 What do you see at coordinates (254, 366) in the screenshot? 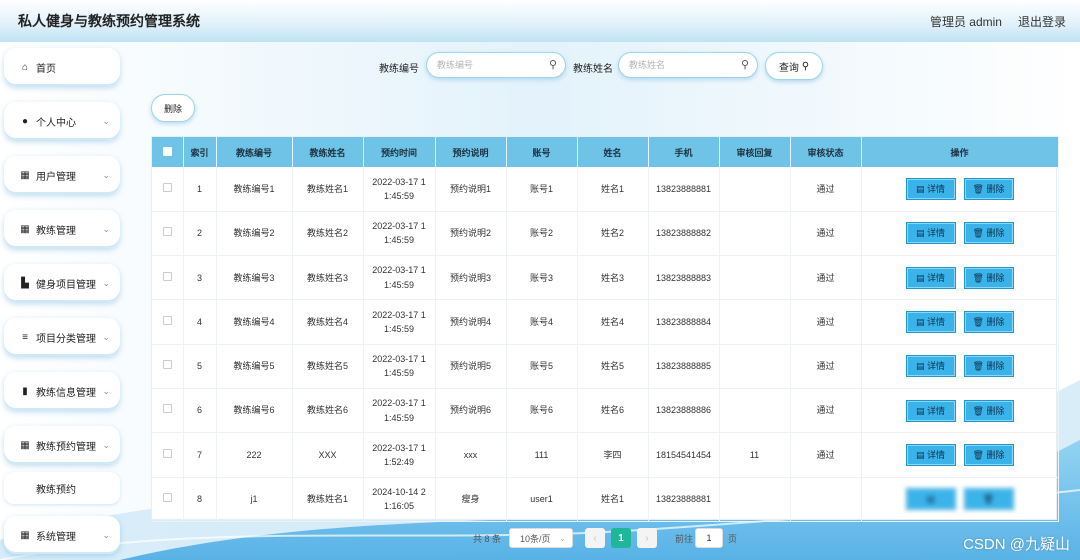
I see `cell-coach-no: 教练编号5` at bounding box center [254, 366].